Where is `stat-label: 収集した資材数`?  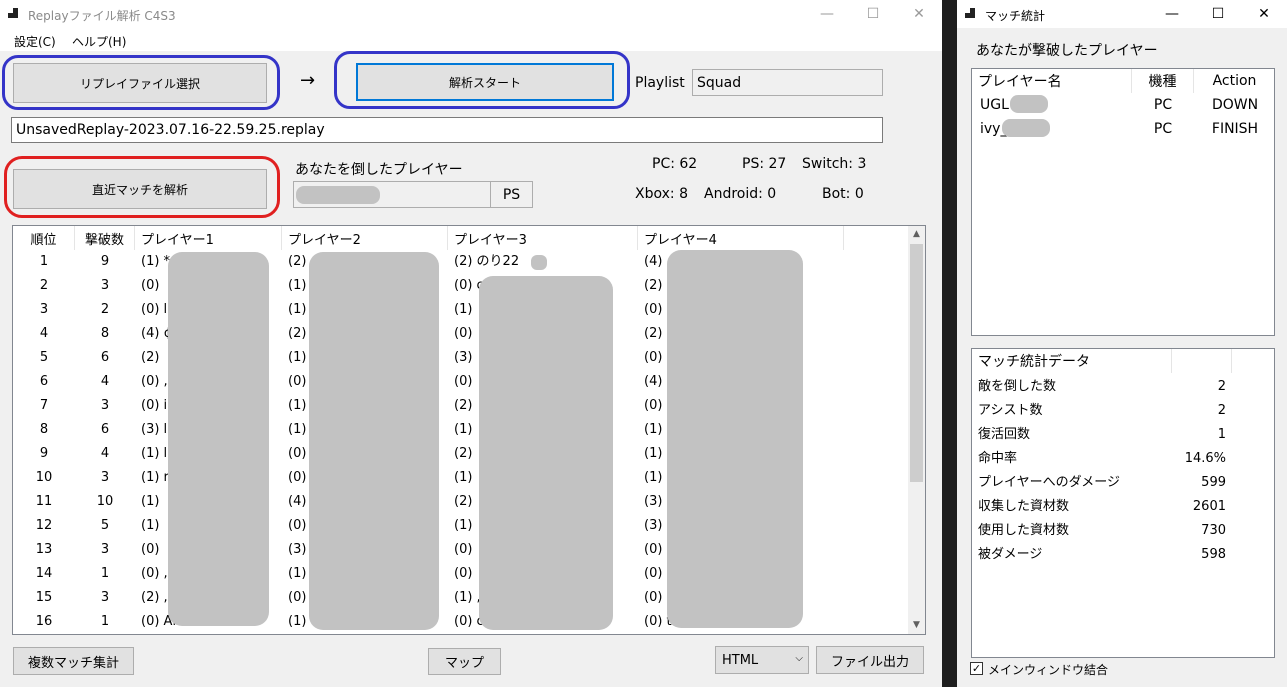 stat-label: 収集した資材数 is located at coordinates (1024, 506).